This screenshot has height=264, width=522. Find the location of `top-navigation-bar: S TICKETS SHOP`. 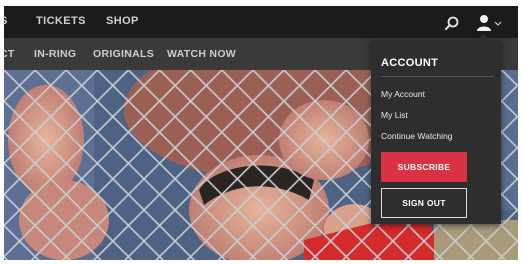

top-navigation-bar: S TICKETS SHOP is located at coordinates (261, 22).